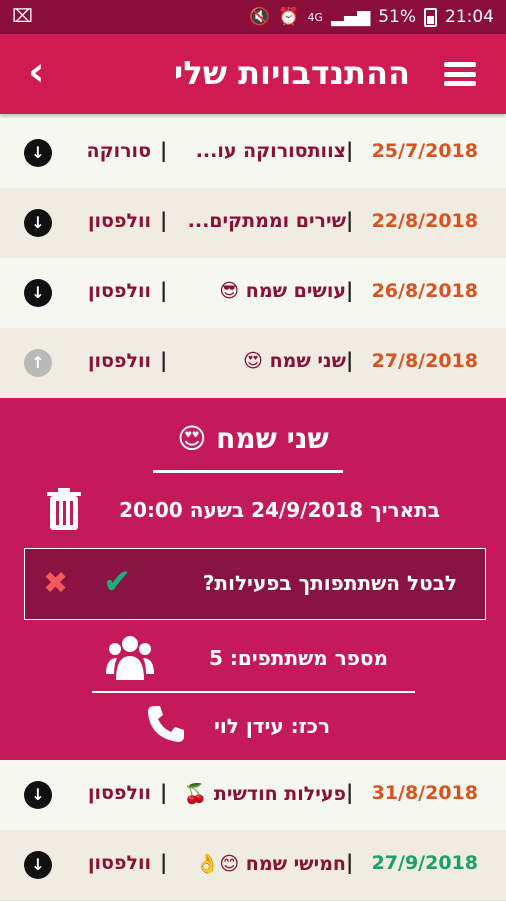  What do you see at coordinates (282, 291) in the screenshot?
I see `row-name: עושים שמח 😎` at bounding box center [282, 291].